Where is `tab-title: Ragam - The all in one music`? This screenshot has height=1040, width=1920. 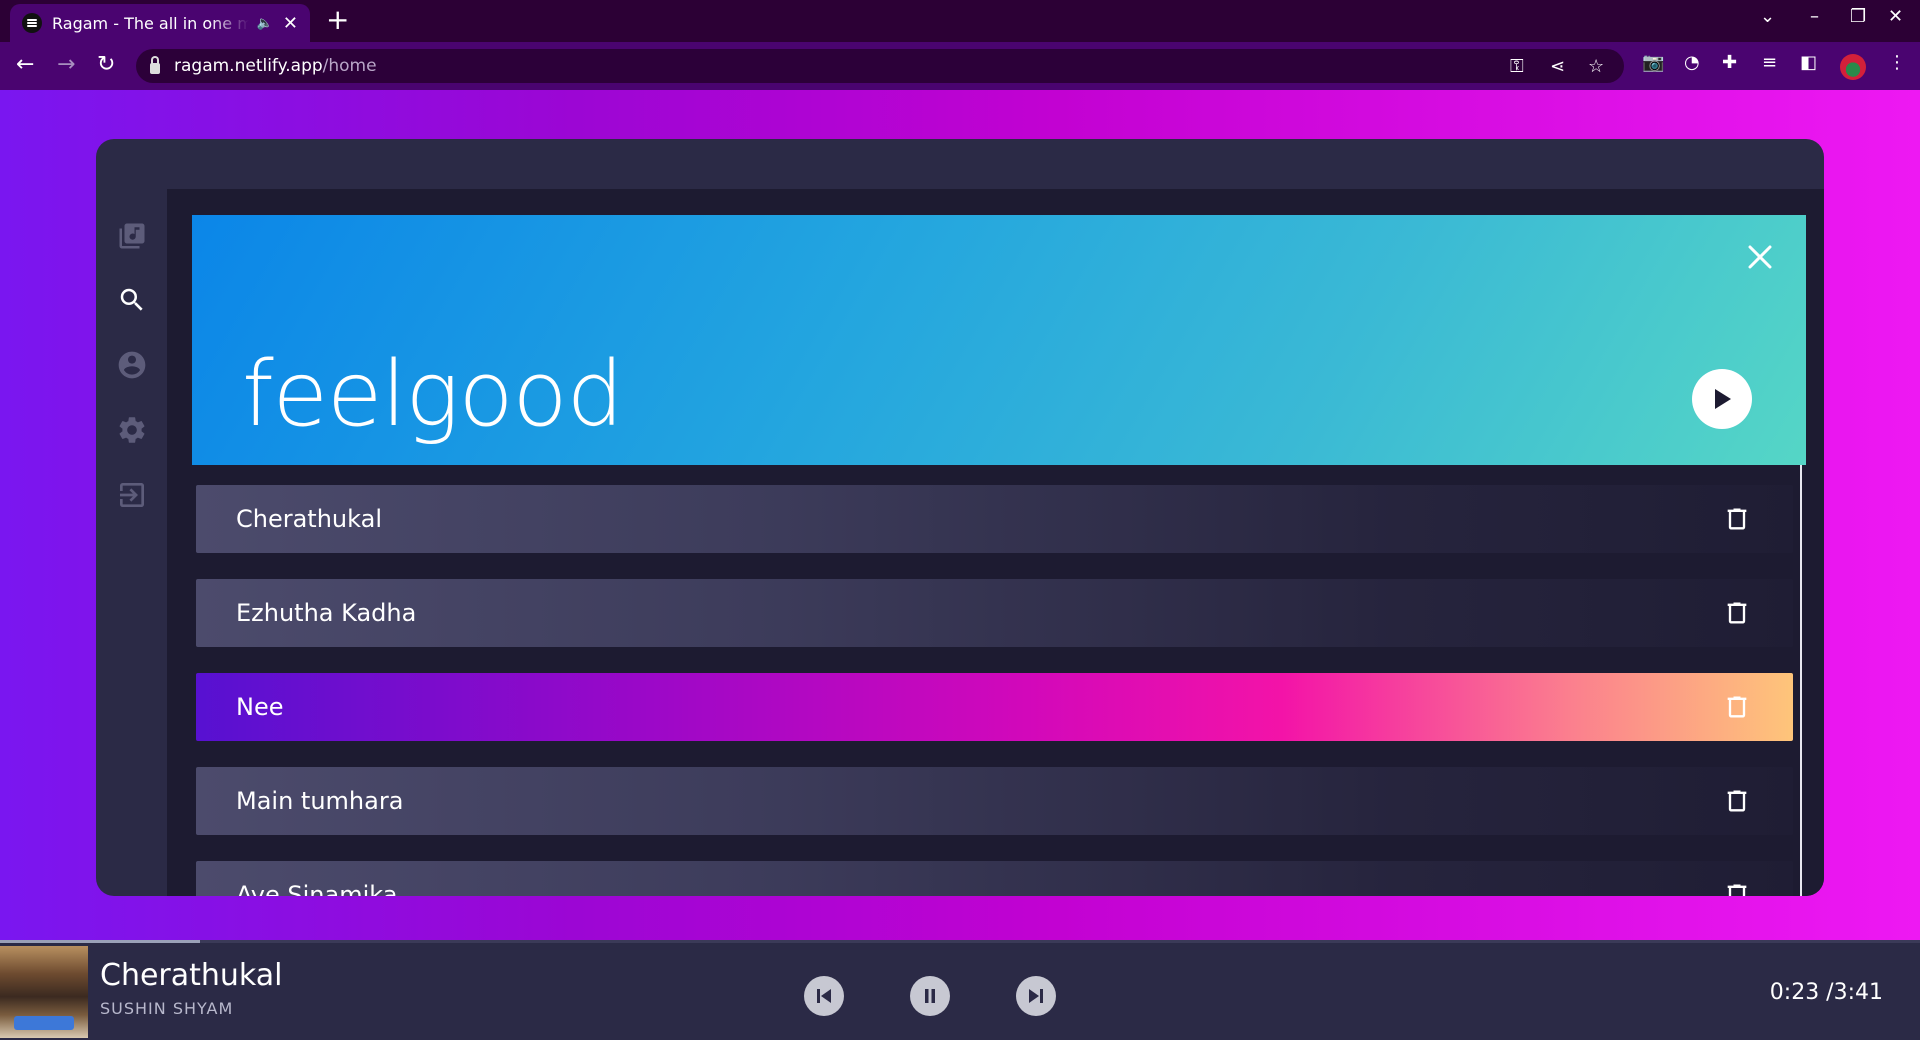
tab-title: Ragam - The all in one music is located at coordinates (150, 23).